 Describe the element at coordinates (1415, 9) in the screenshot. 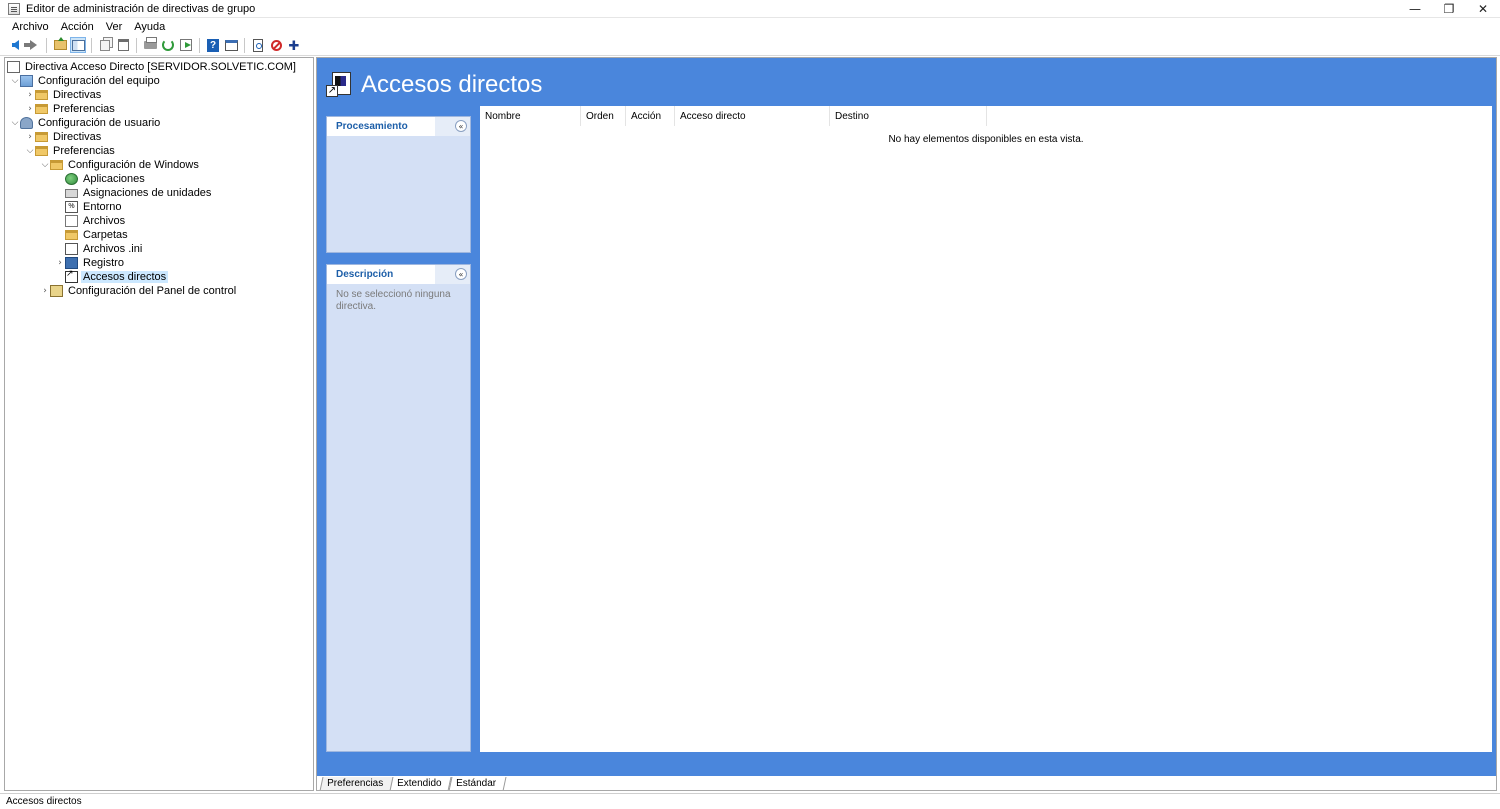

I see `minimize-button: —` at that location.